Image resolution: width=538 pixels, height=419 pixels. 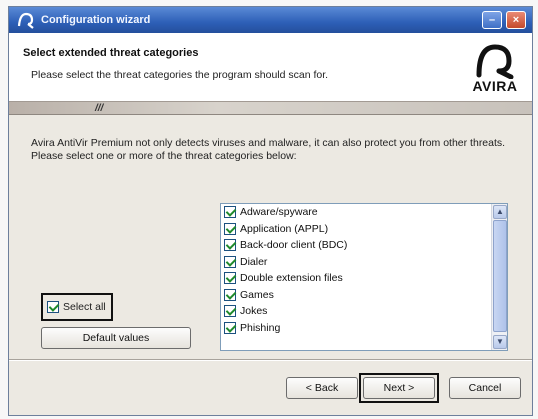 What do you see at coordinates (500, 342) in the screenshot?
I see `scroll-down-arrow-icon: ▼` at bounding box center [500, 342].